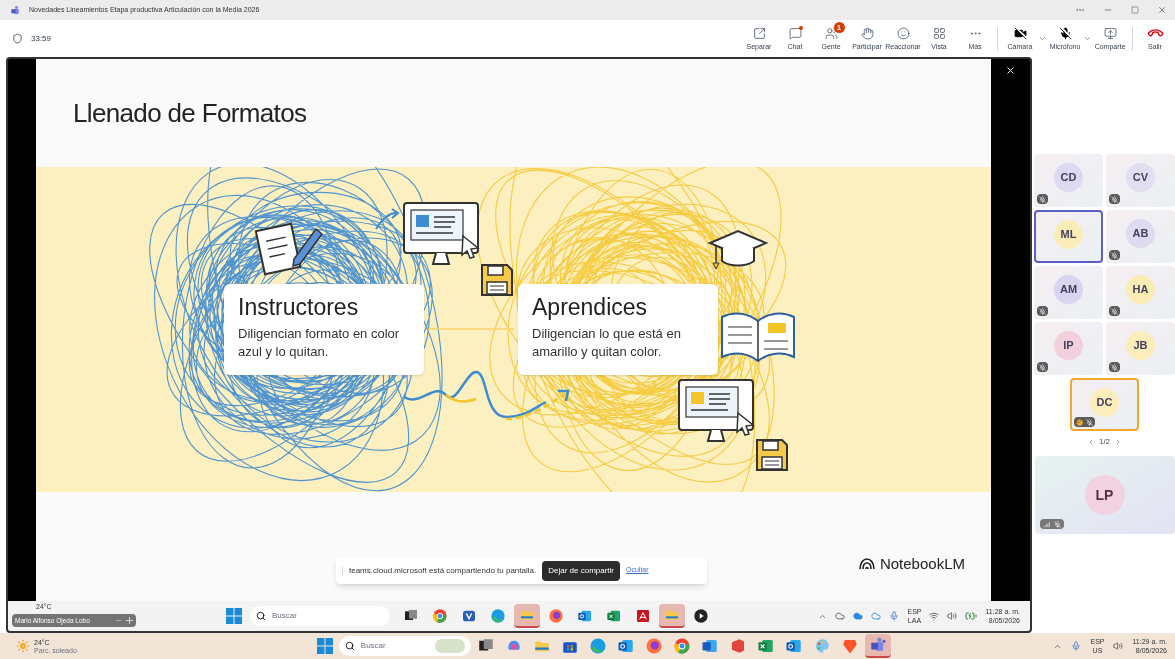 The height and width of the screenshot is (659, 1175). I want to click on open-book-icon, so click(758, 337).